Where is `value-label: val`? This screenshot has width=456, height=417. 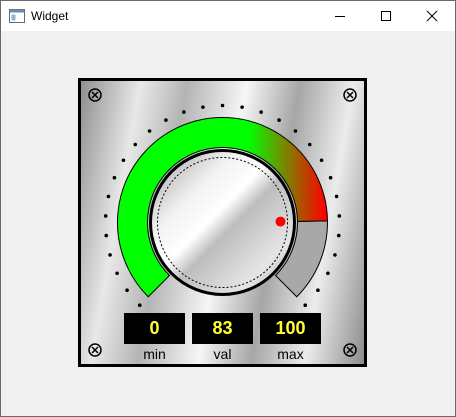
value-label: val is located at coordinates (222, 354).